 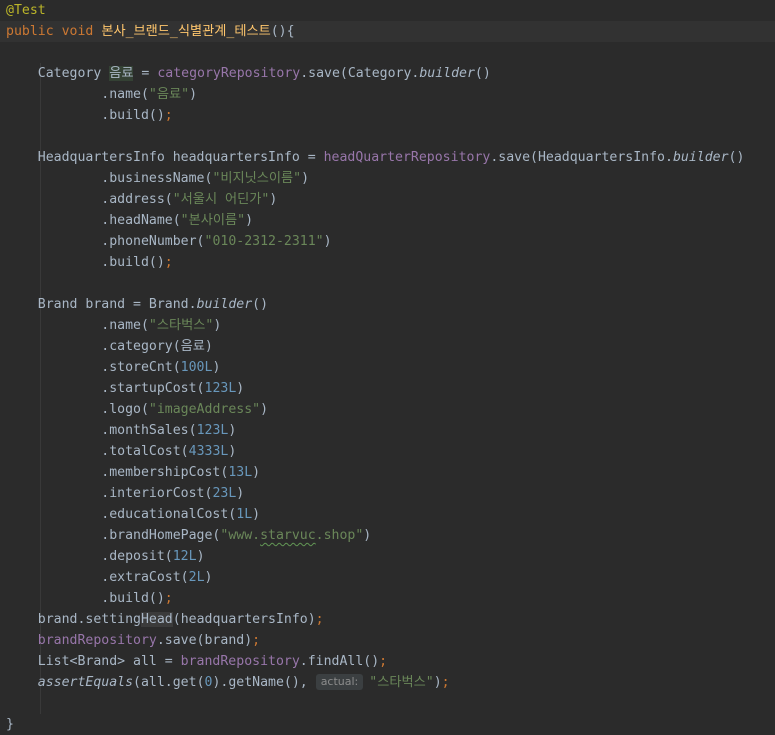 I want to click on code-line: public void 본사_브랜드_식별관계_테스트(){, so click(x=387, y=31).